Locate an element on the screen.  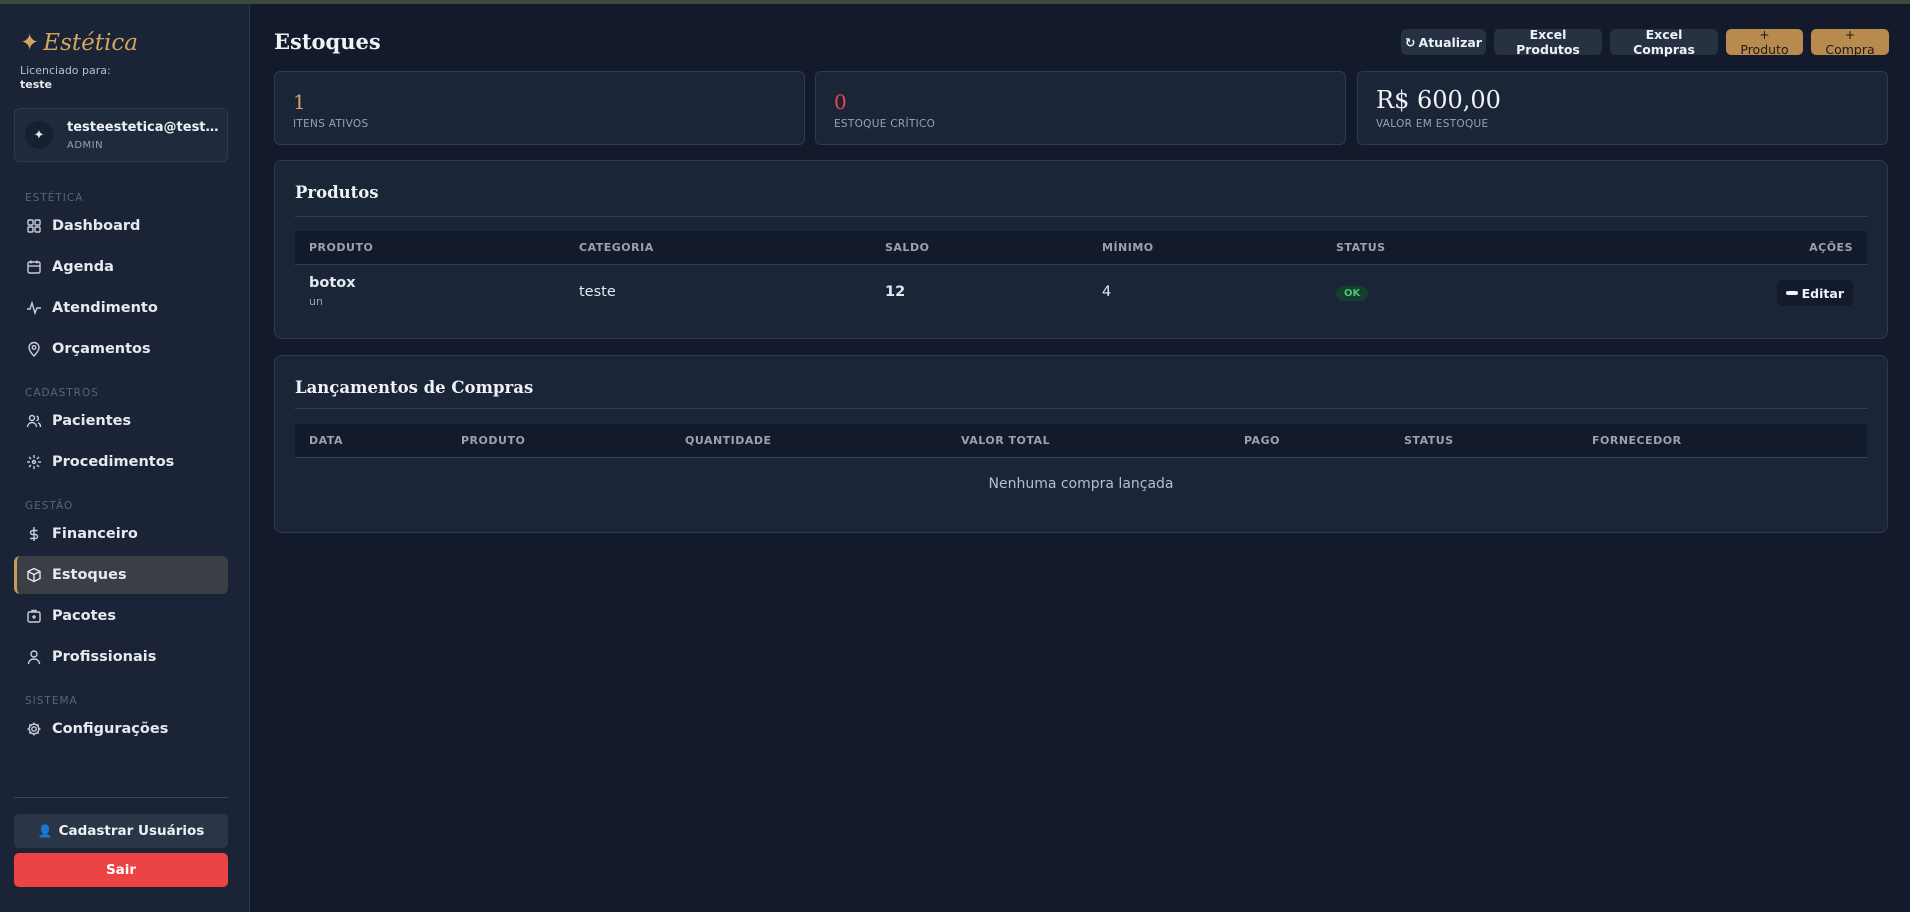
user-role: ADMIN is located at coordinates (85, 145).